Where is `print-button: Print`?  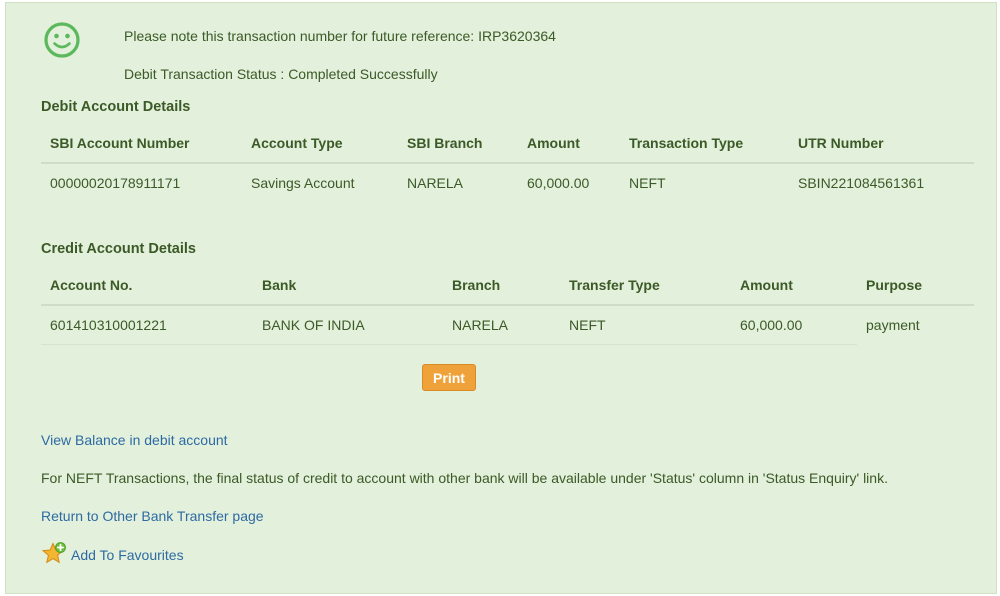
print-button: Print is located at coordinates (449, 377).